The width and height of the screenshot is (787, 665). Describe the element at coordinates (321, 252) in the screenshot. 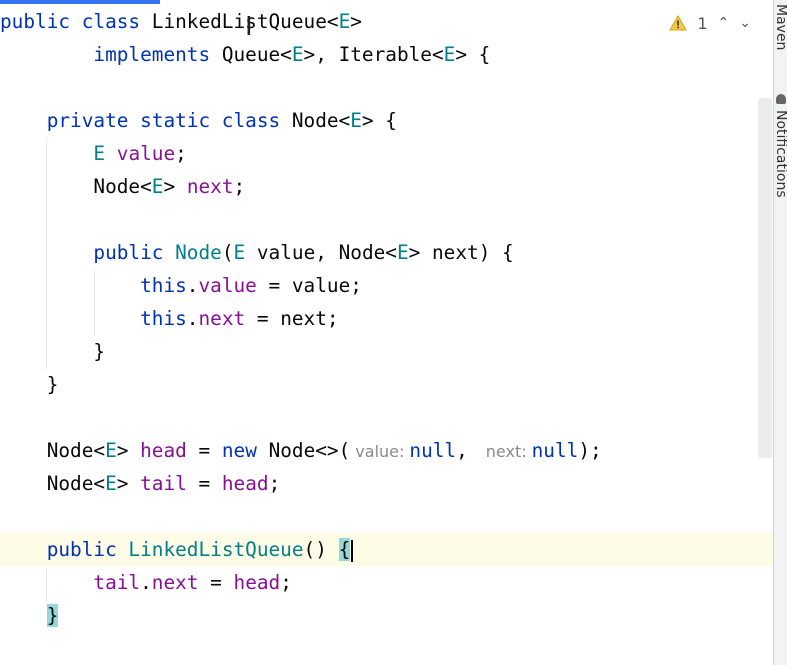

I see `code-token: value, Node<` at that location.